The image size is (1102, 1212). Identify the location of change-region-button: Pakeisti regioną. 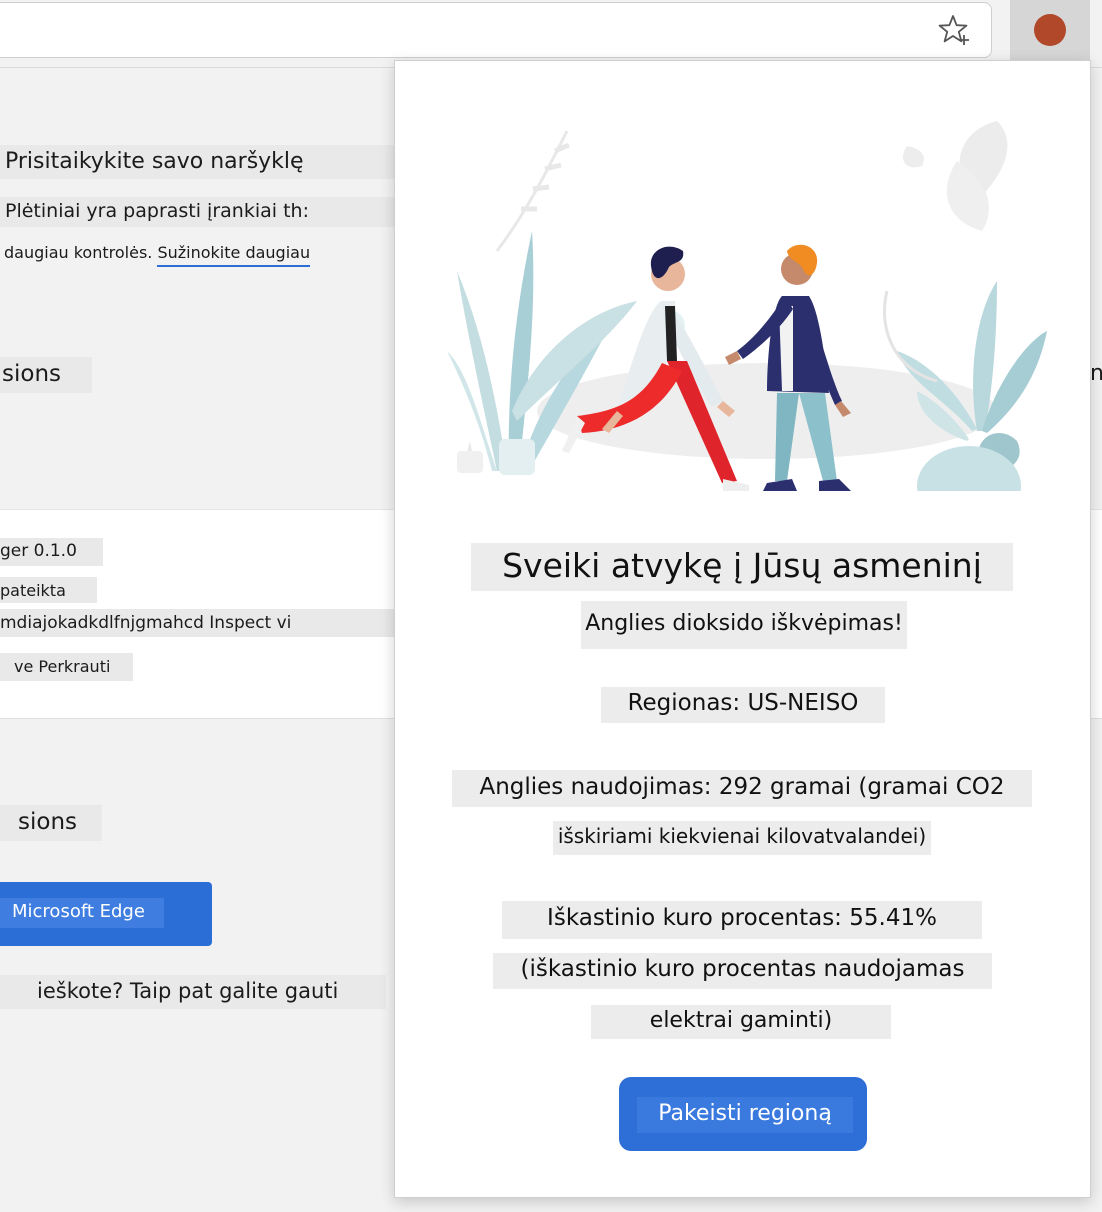
(743, 1114).